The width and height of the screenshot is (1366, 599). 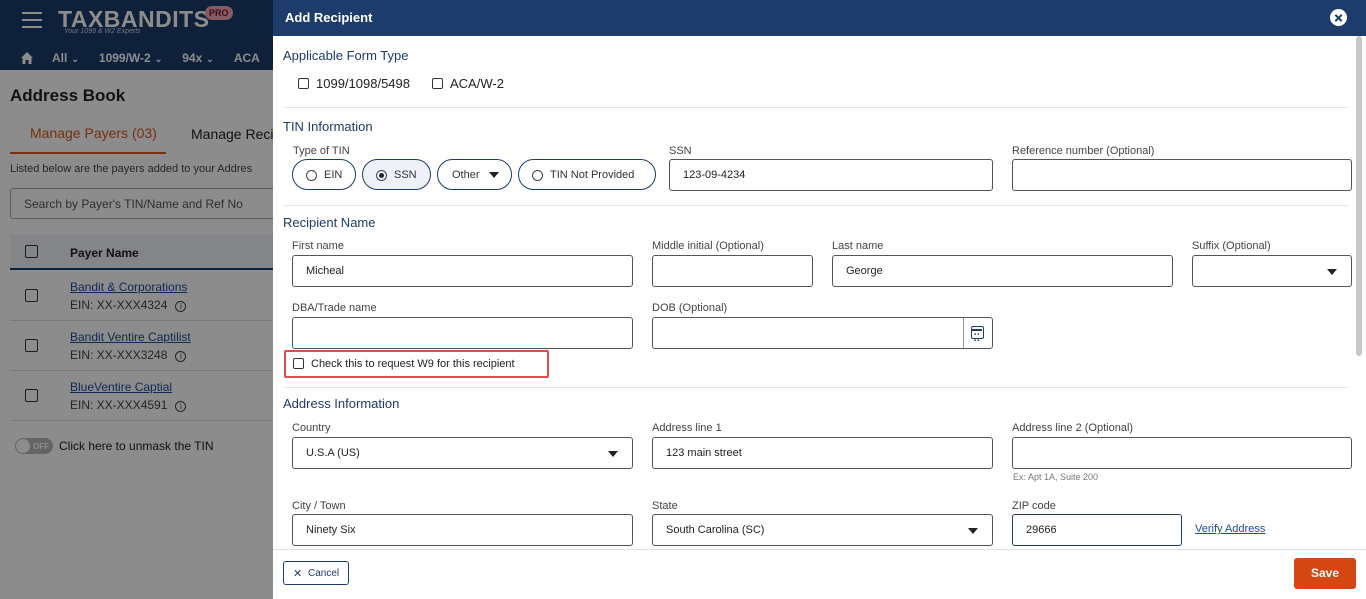 I want to click on tin-type-label: Type of TIN, so click(x=321, y=151).